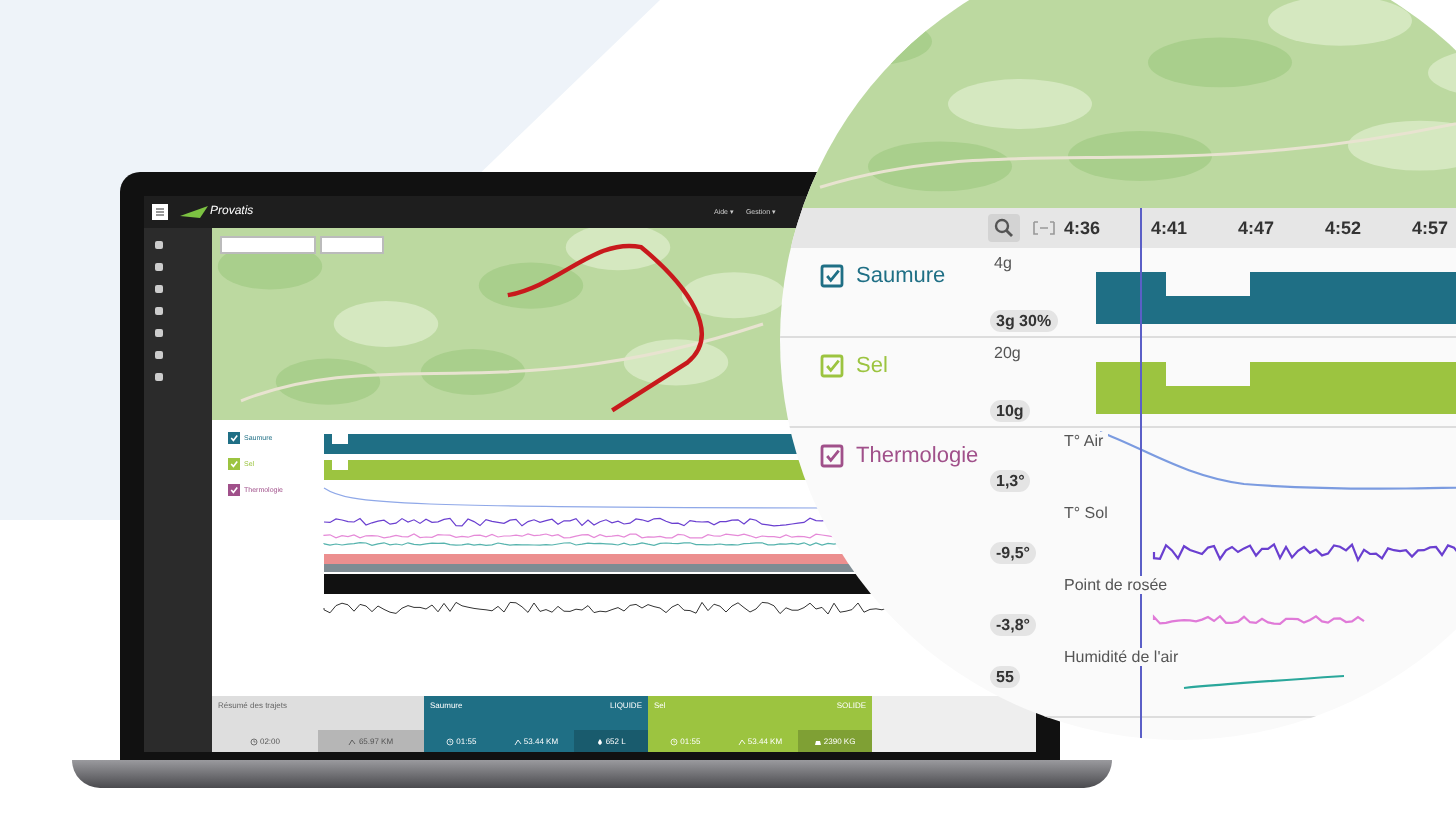  What do you see at coordinates (1083, 228) in the screenshot?
I see `time-tick-label: 4:36` at bounding box center [1083, 228].